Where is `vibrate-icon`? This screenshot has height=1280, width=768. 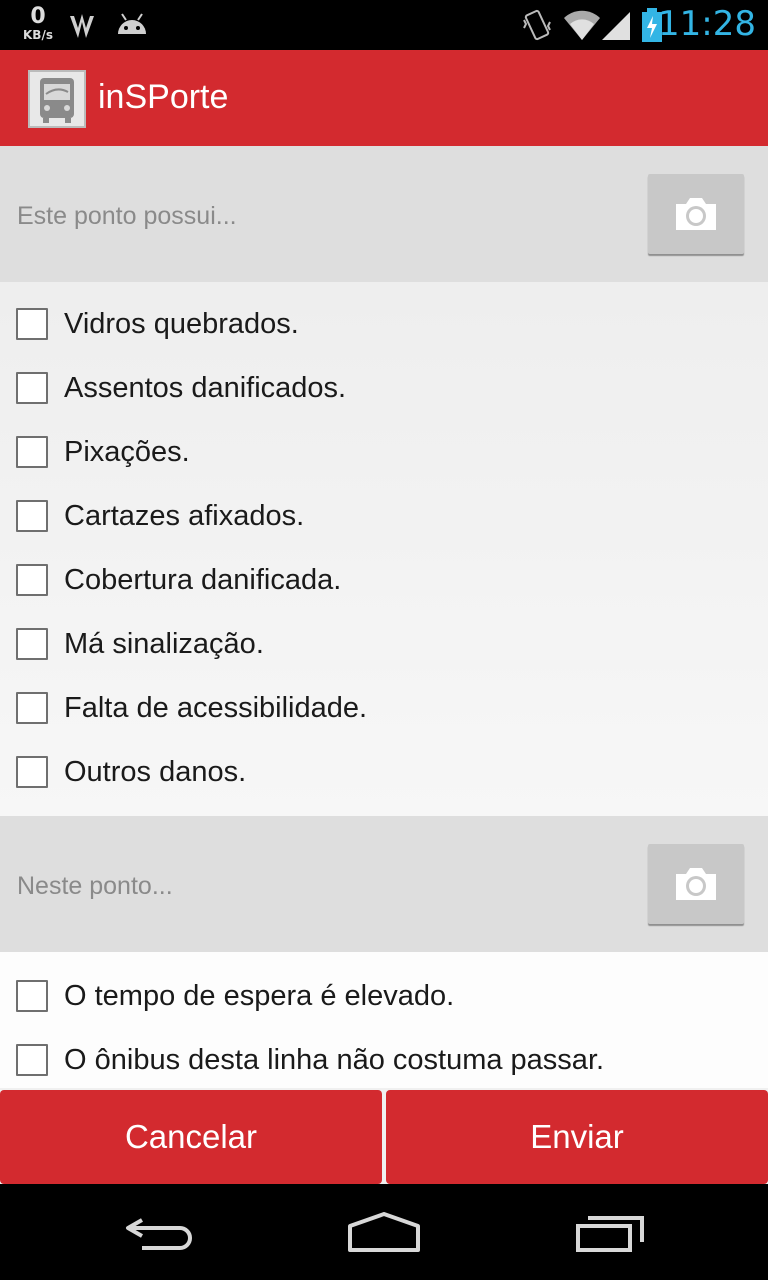
vibrate-icon is located at coordinates (537, 25).